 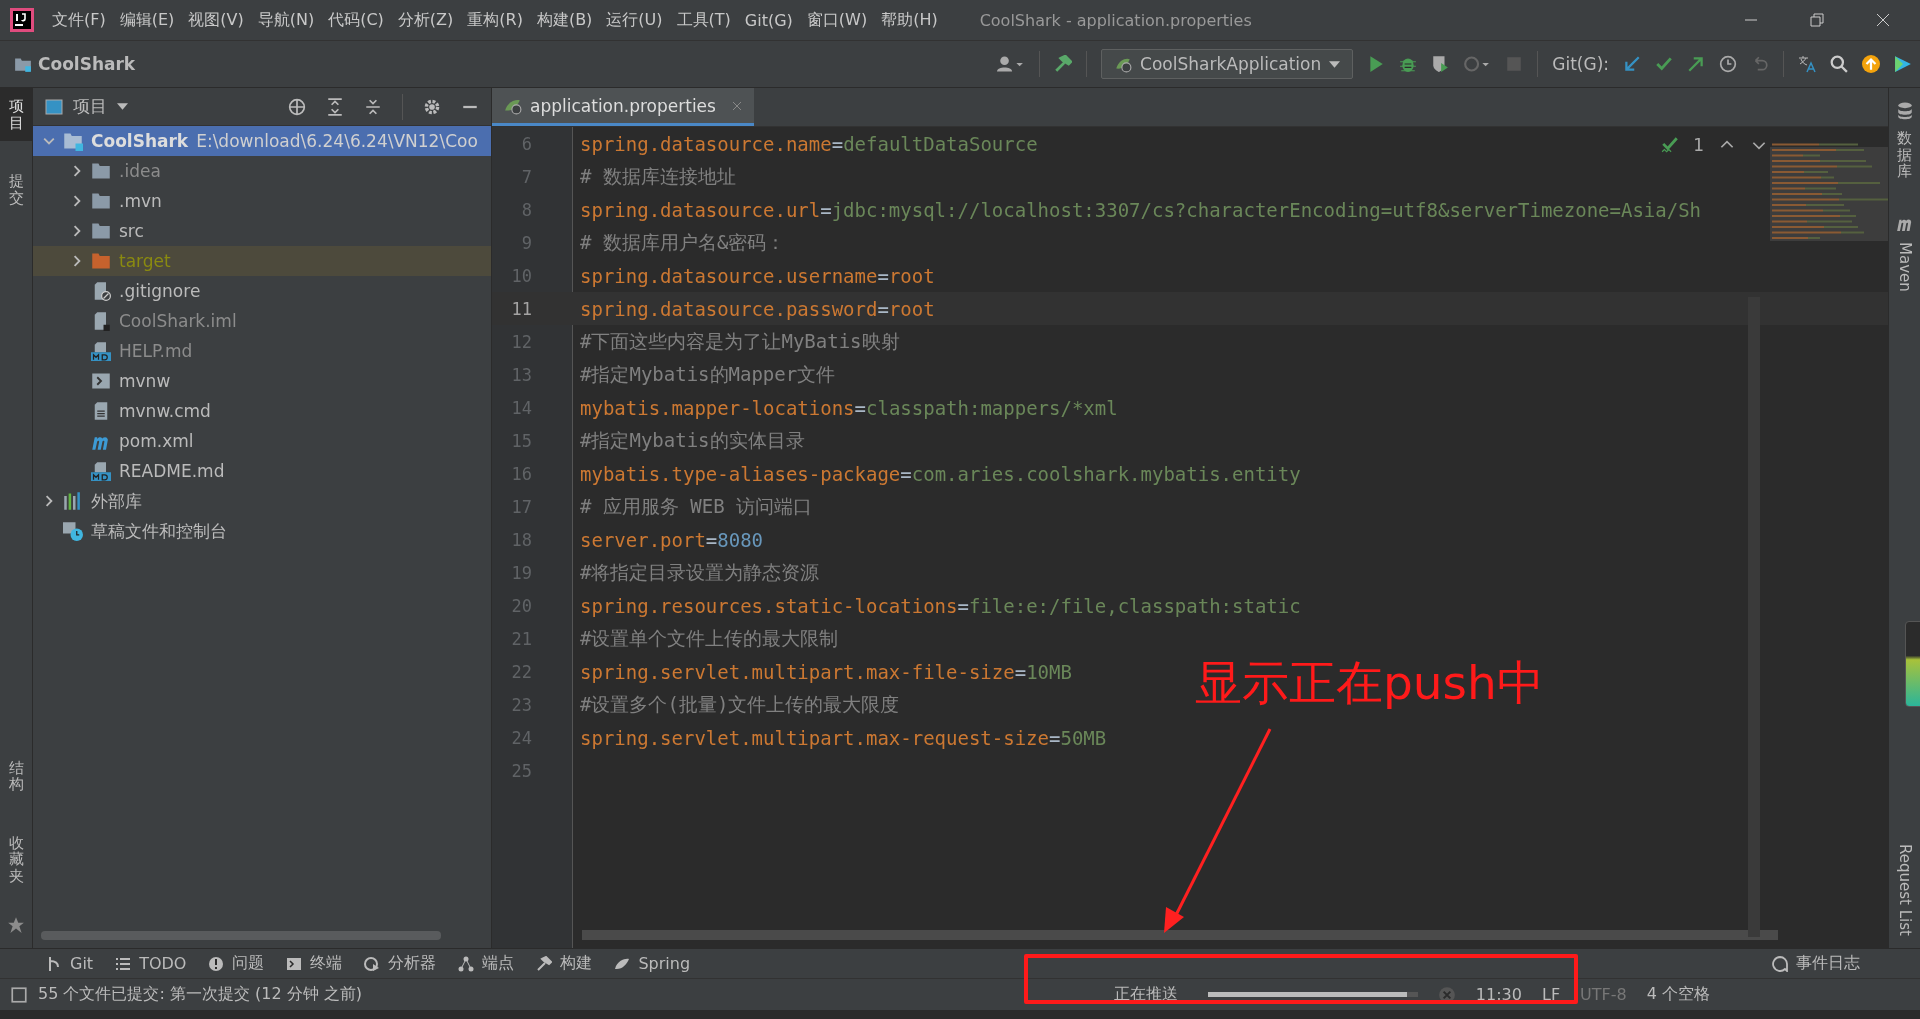 I want to click on tree-item: src, so click(x=131, y=231).